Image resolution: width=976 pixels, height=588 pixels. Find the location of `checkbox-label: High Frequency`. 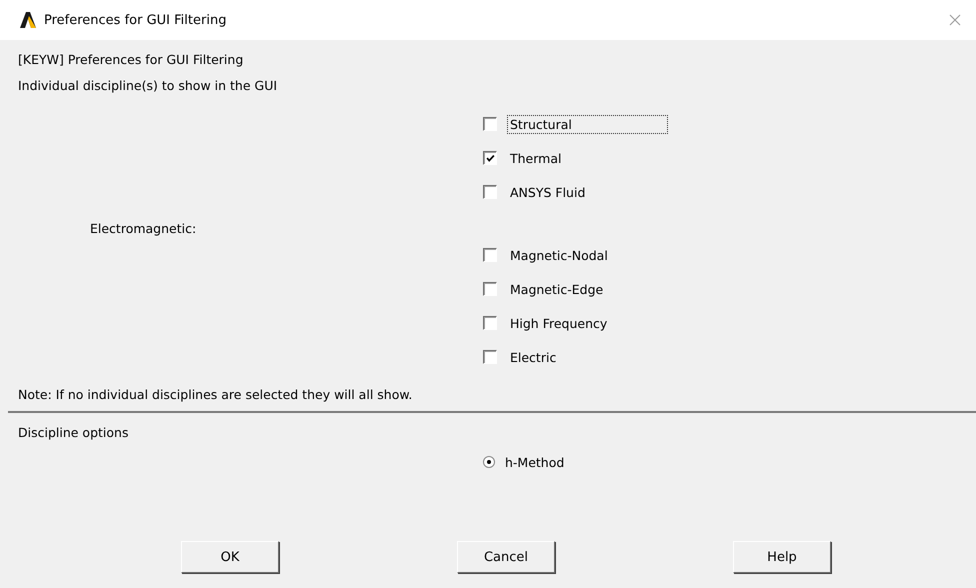

checkbox-label: High Frequency is located at coordinates (558, 323).